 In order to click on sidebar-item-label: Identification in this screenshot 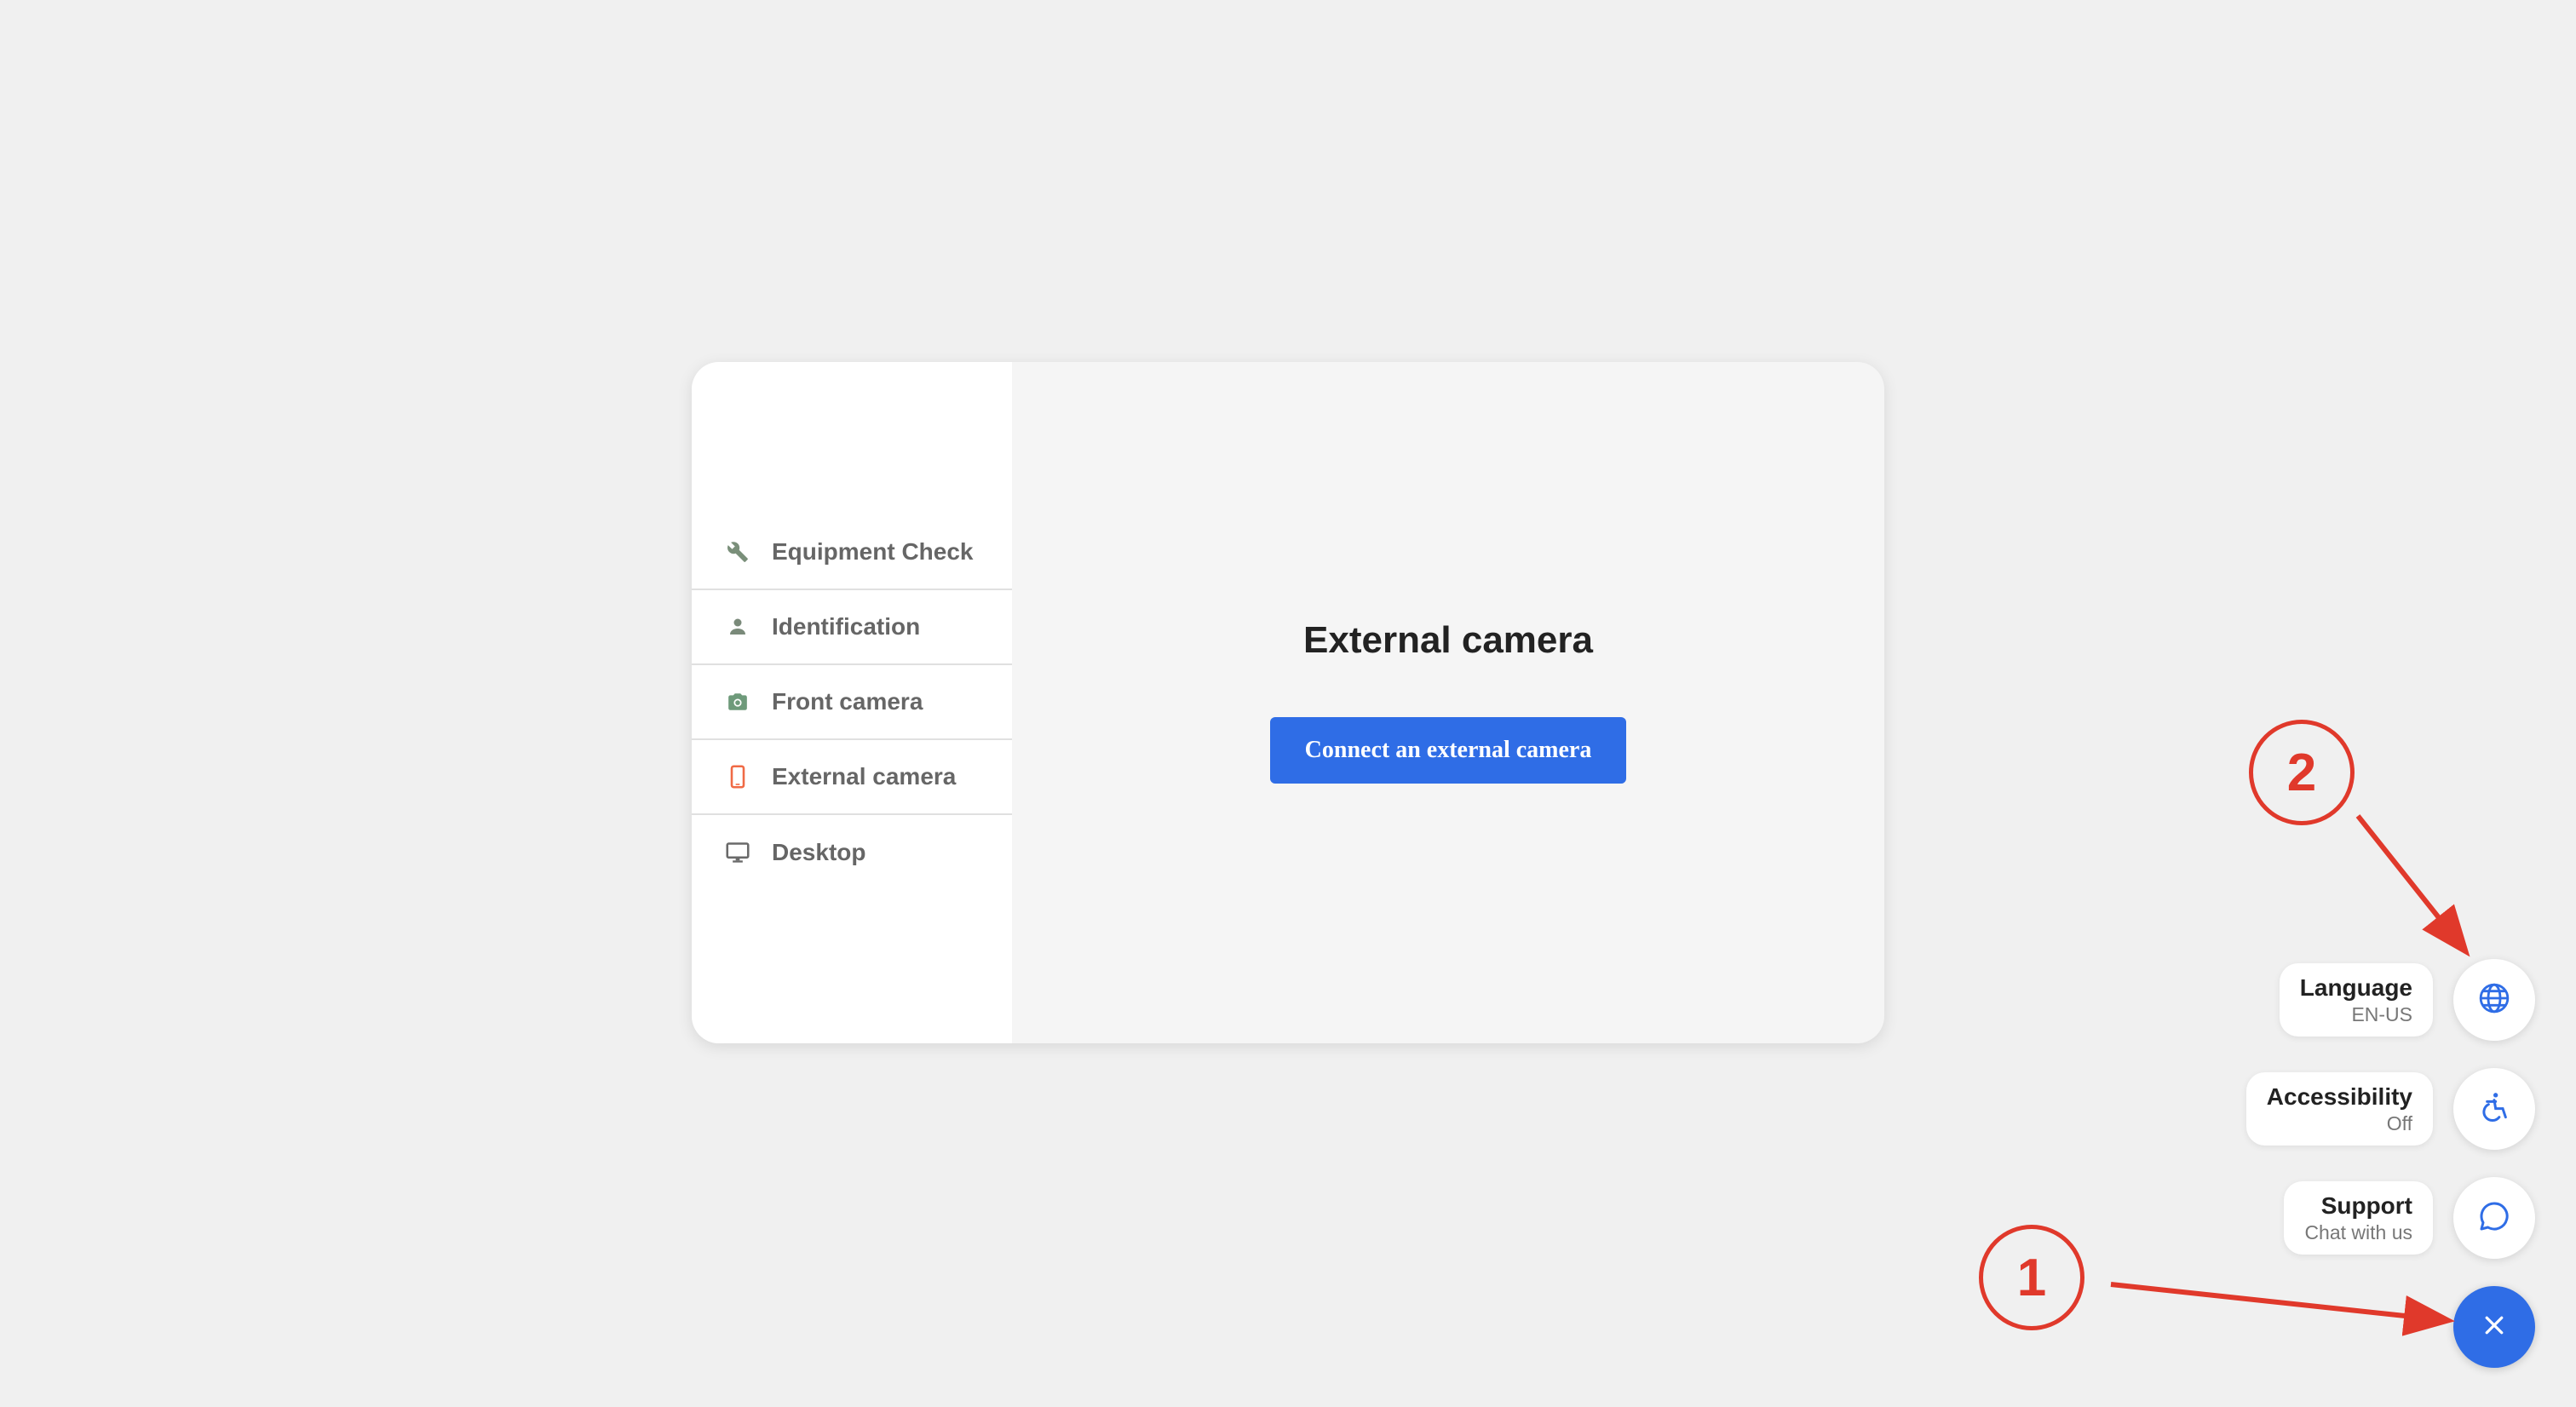, I will do `click(846, 626)`.